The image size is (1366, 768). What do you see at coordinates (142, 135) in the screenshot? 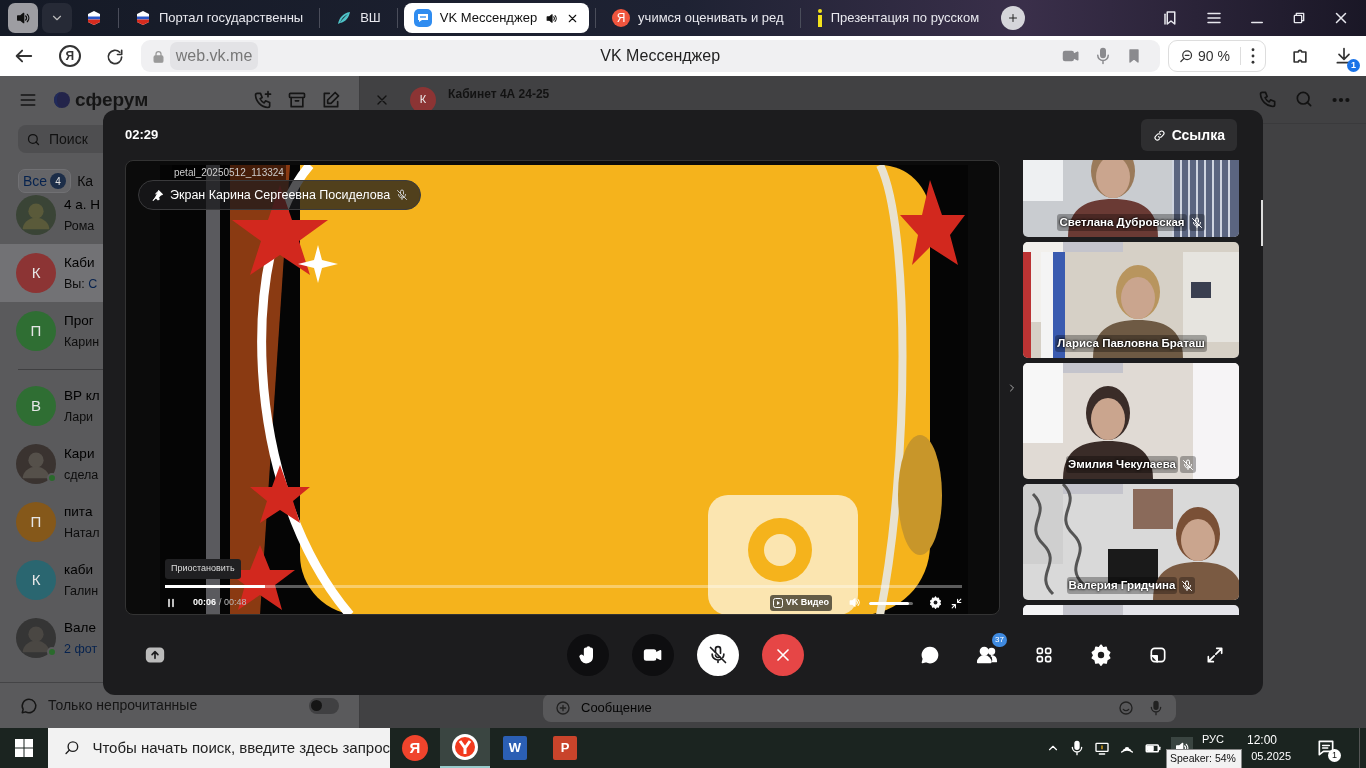
I see `call-timer: 02:29` at bounding box center [142, 135].